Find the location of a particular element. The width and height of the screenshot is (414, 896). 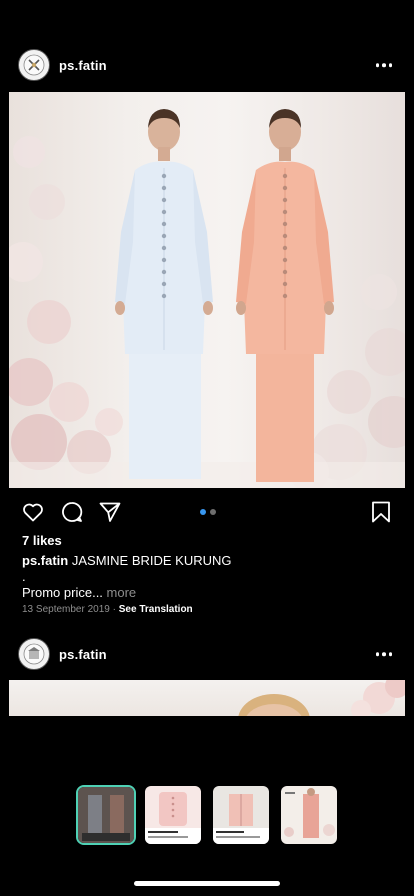

carousel-indicator is located at coordinates (208, 512).